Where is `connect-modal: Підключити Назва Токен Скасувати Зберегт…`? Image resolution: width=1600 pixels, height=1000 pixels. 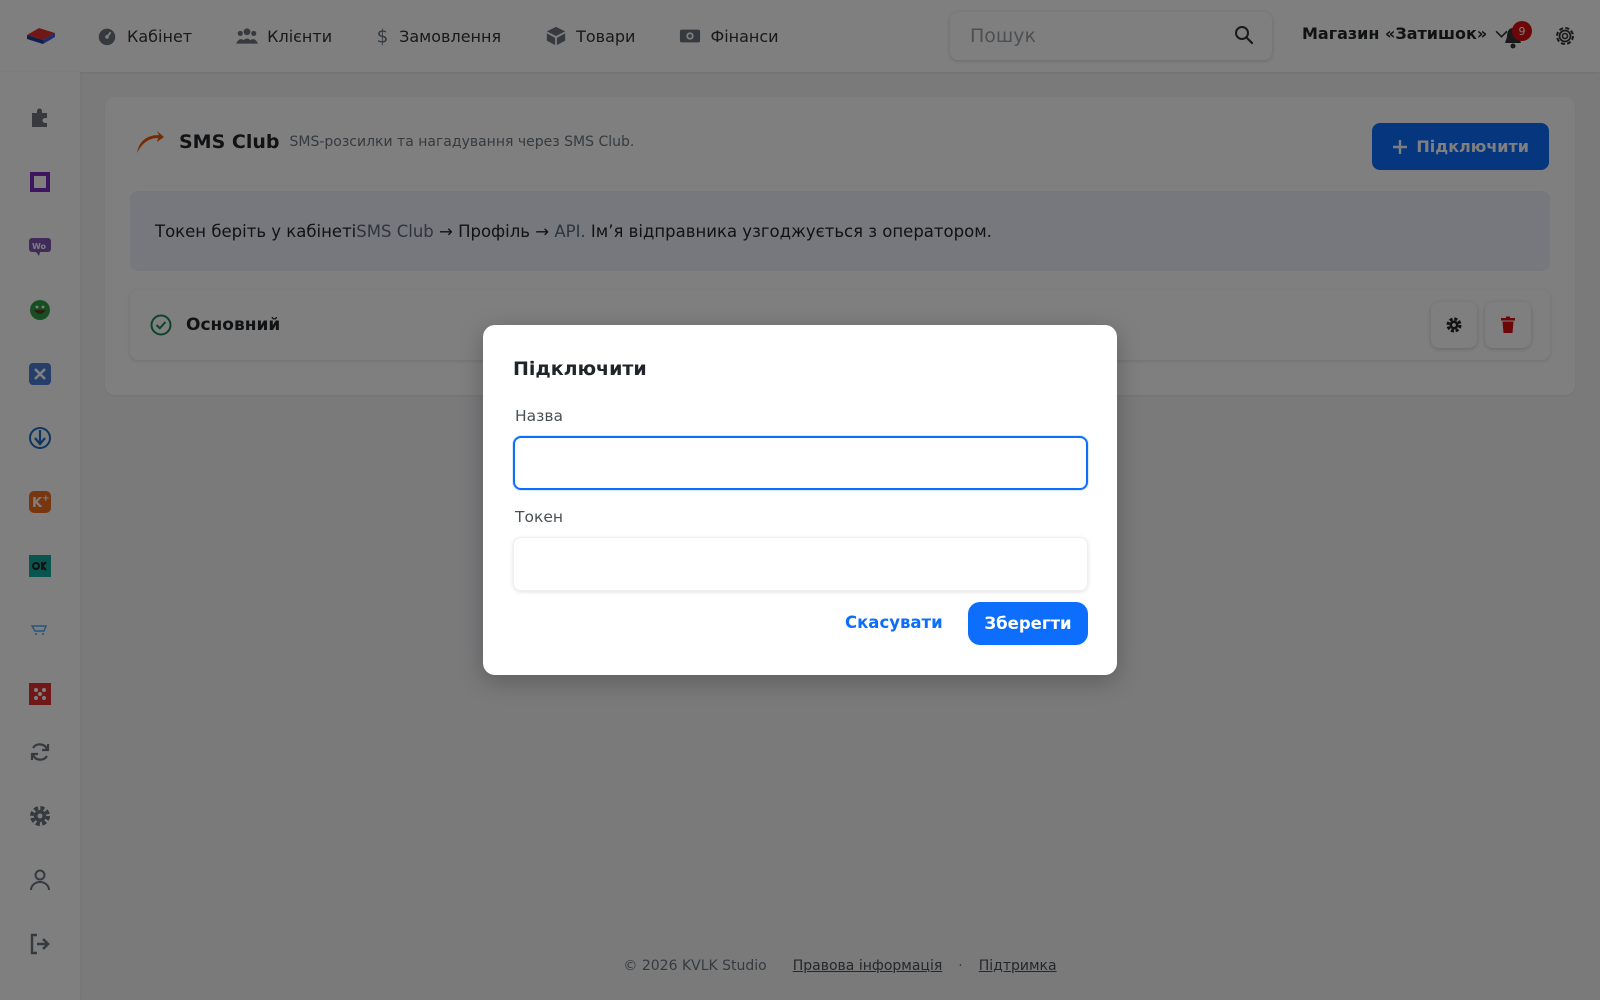 connect-modal: Підключити Назва Токен Скасувати Зберегт… is located at coordinates (800, 500).